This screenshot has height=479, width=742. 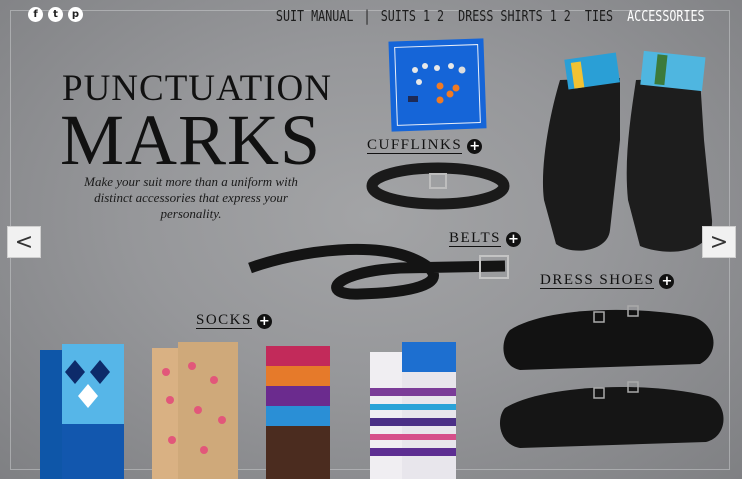 I want to click on category-belts-label: BELTS, so click(x=475, y=238).